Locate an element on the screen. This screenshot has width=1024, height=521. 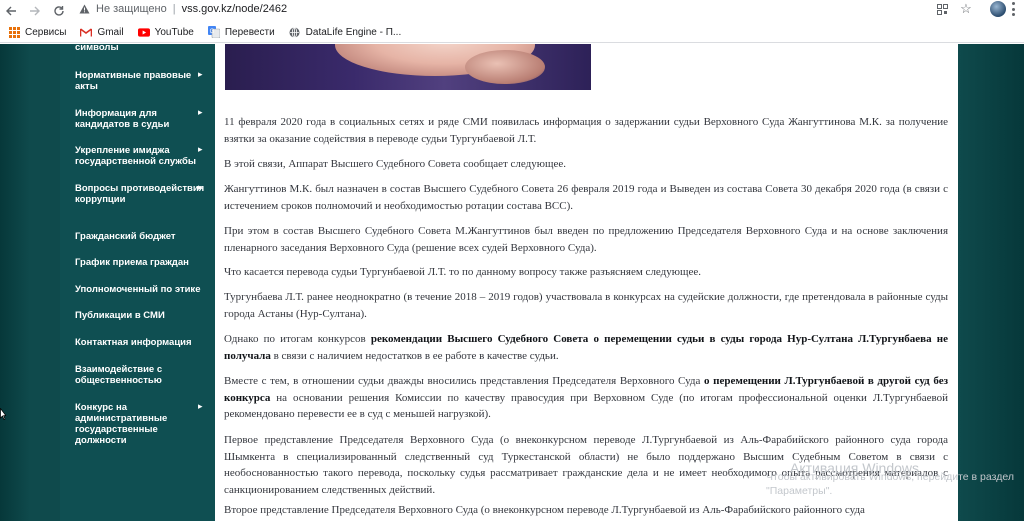
back-arrow-icon is located at coordinates (11, 11).